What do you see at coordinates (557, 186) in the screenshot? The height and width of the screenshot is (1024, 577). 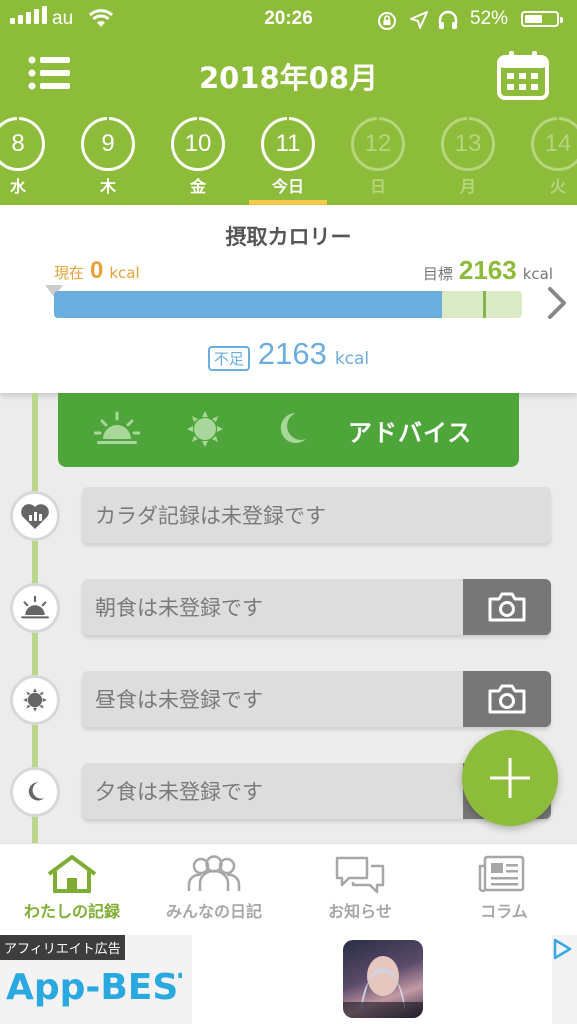 I see `day-weekday: 火` at bounding box center [557, 186].